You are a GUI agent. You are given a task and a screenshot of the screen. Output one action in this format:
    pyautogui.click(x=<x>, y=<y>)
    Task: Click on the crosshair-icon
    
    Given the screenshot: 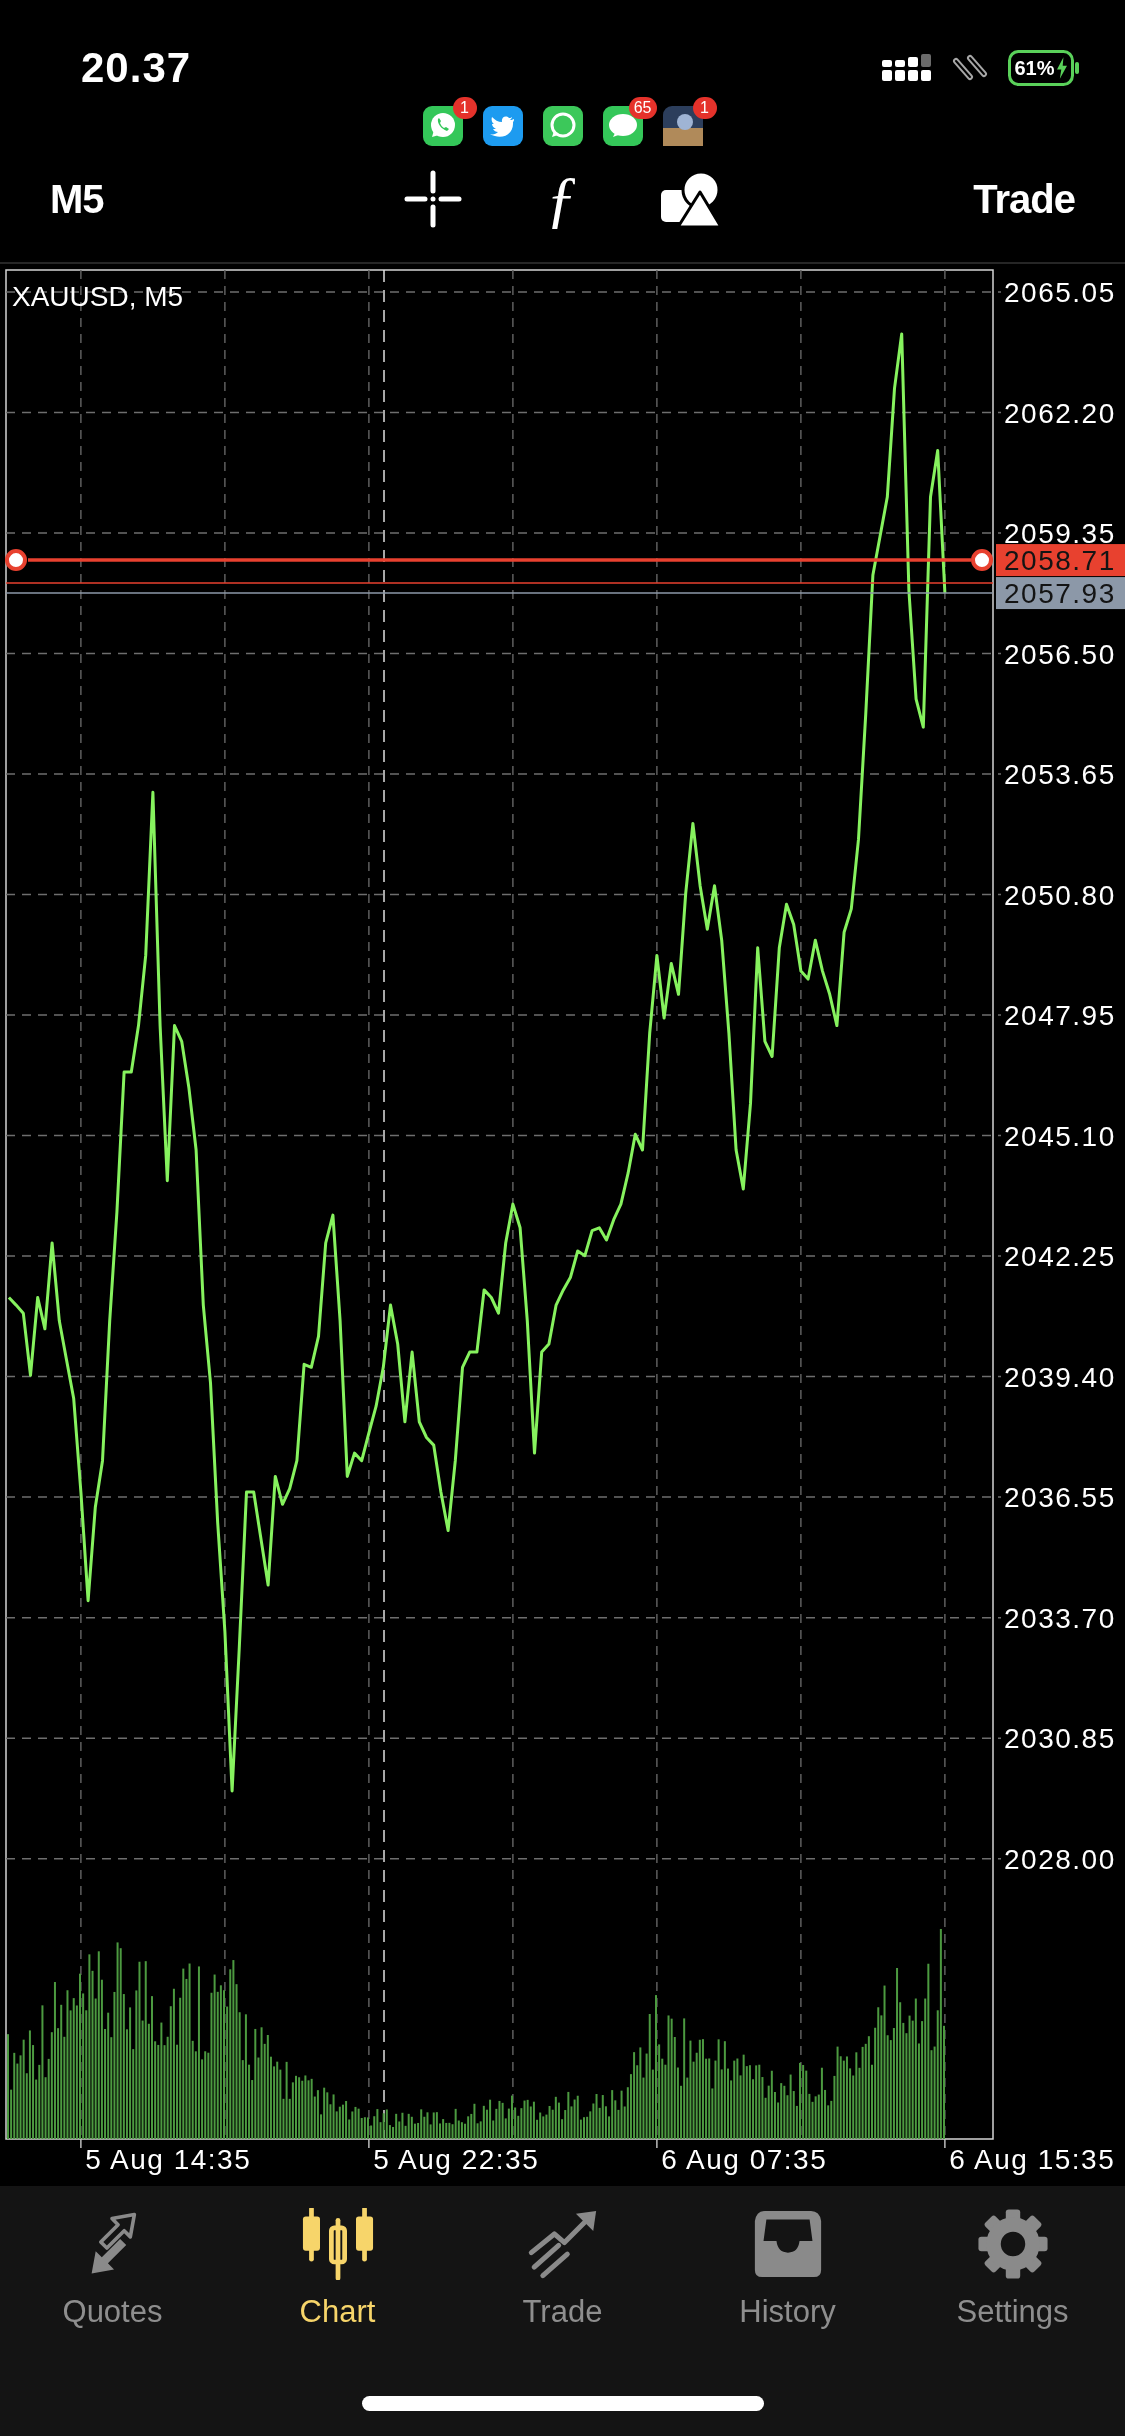 What is the action you would take?
    pyautogui.click(x=433, y=199)
    